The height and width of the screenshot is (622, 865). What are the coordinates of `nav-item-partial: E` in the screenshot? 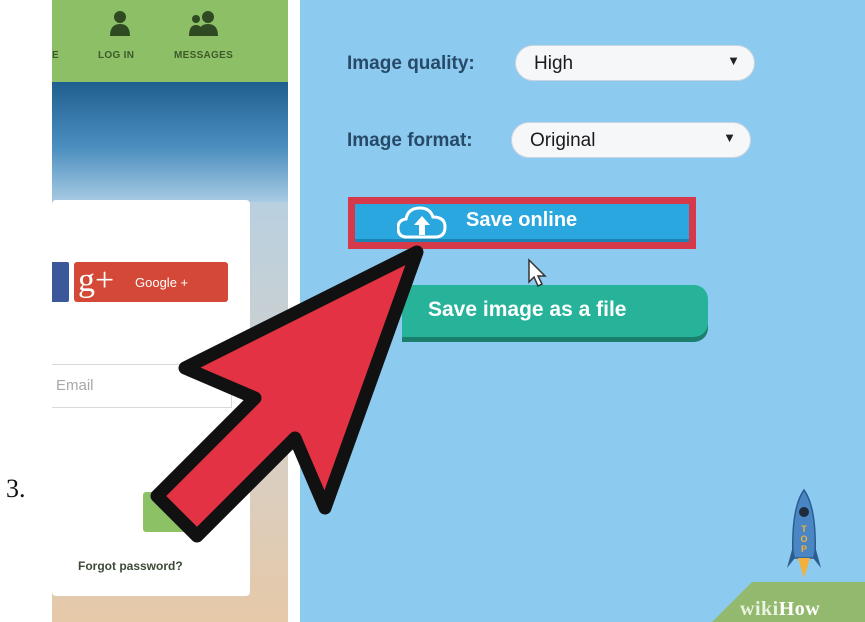 It's located at (55, 55).